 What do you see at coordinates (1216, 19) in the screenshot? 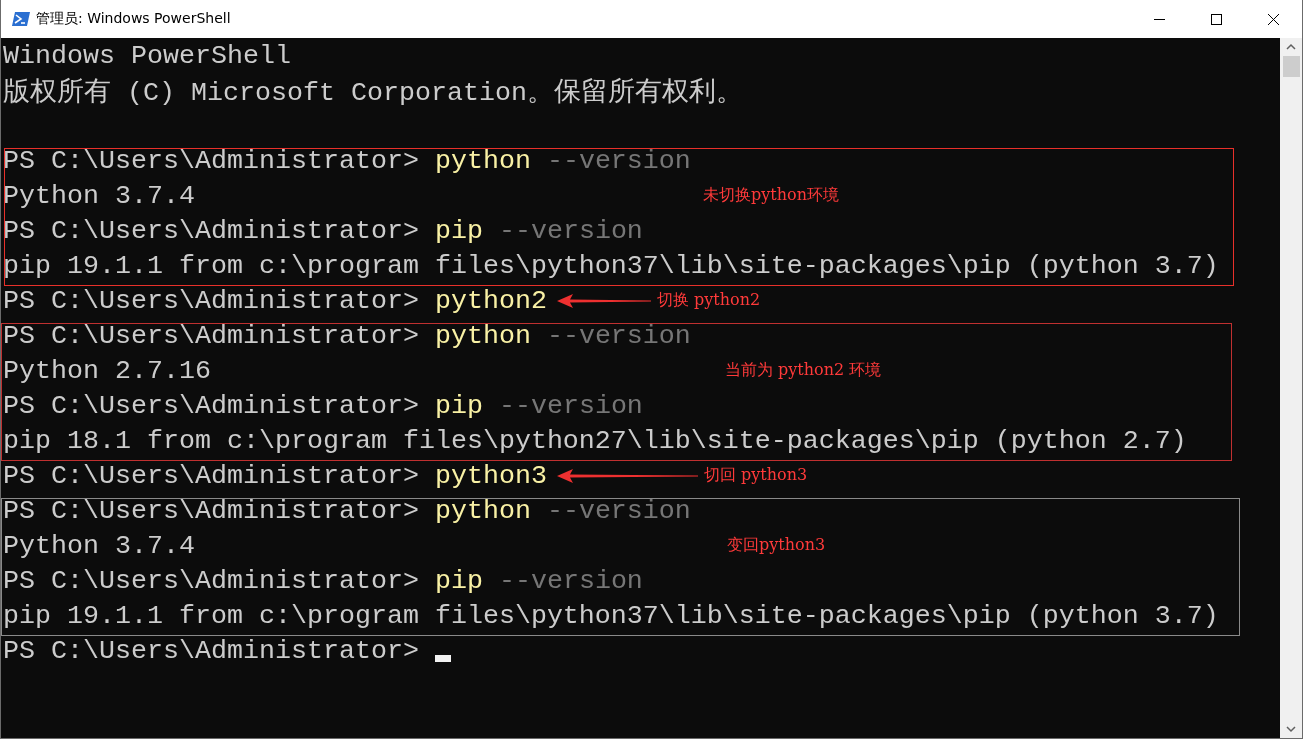
I see `maximize-icon` at bounding box center [1216, 19].